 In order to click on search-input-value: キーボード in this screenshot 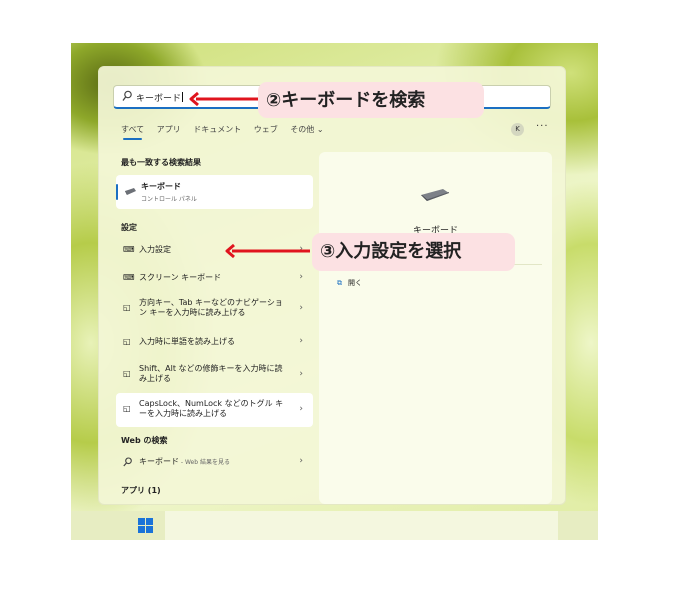, I will do `click(160, 98)`.